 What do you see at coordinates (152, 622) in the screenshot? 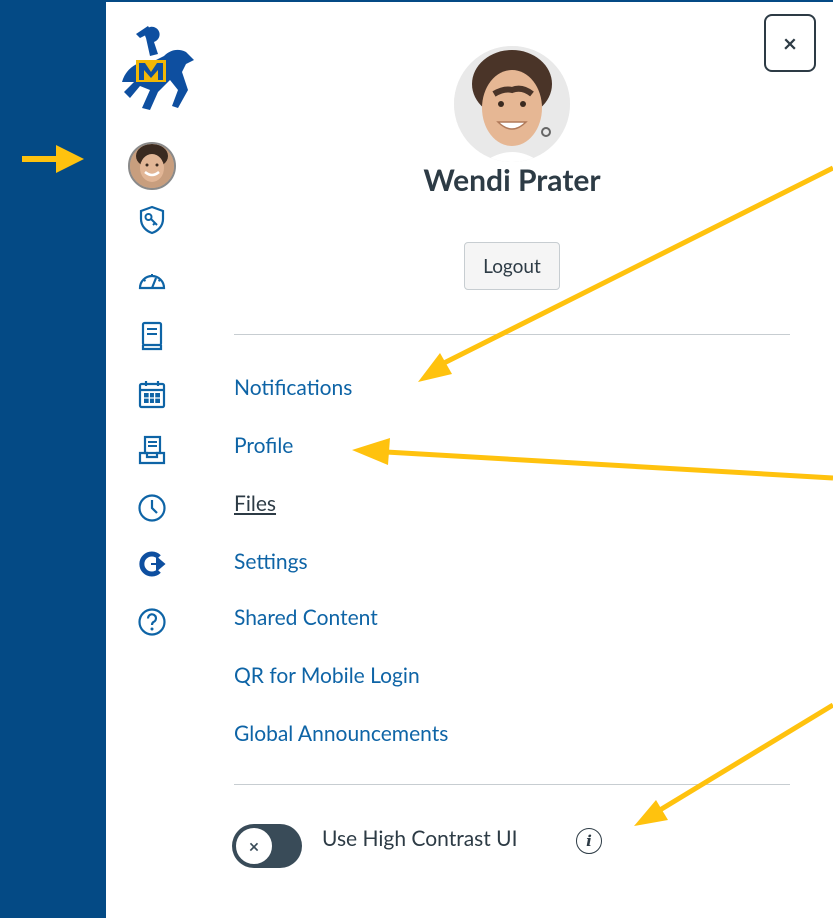
I see `help-icon` at bounding box center [152, 622].